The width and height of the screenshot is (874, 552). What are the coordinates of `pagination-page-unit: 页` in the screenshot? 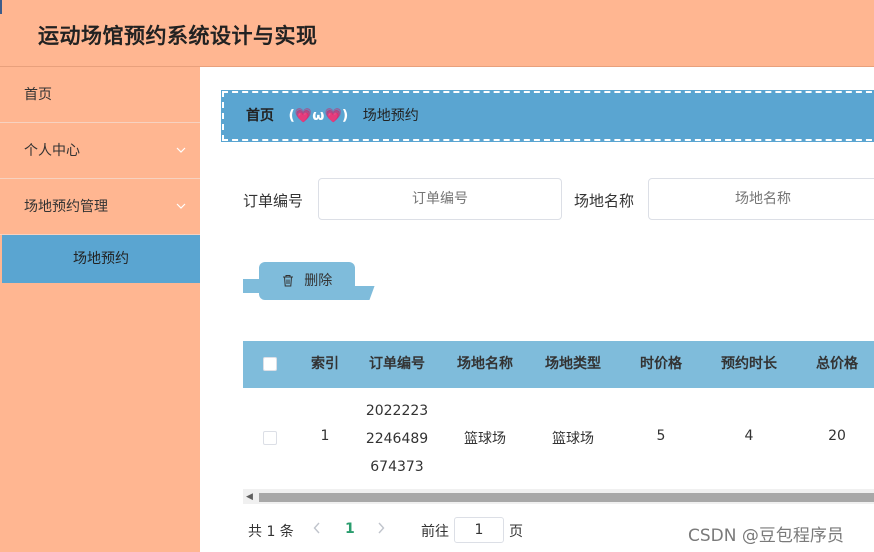 It's located at (516, 532).